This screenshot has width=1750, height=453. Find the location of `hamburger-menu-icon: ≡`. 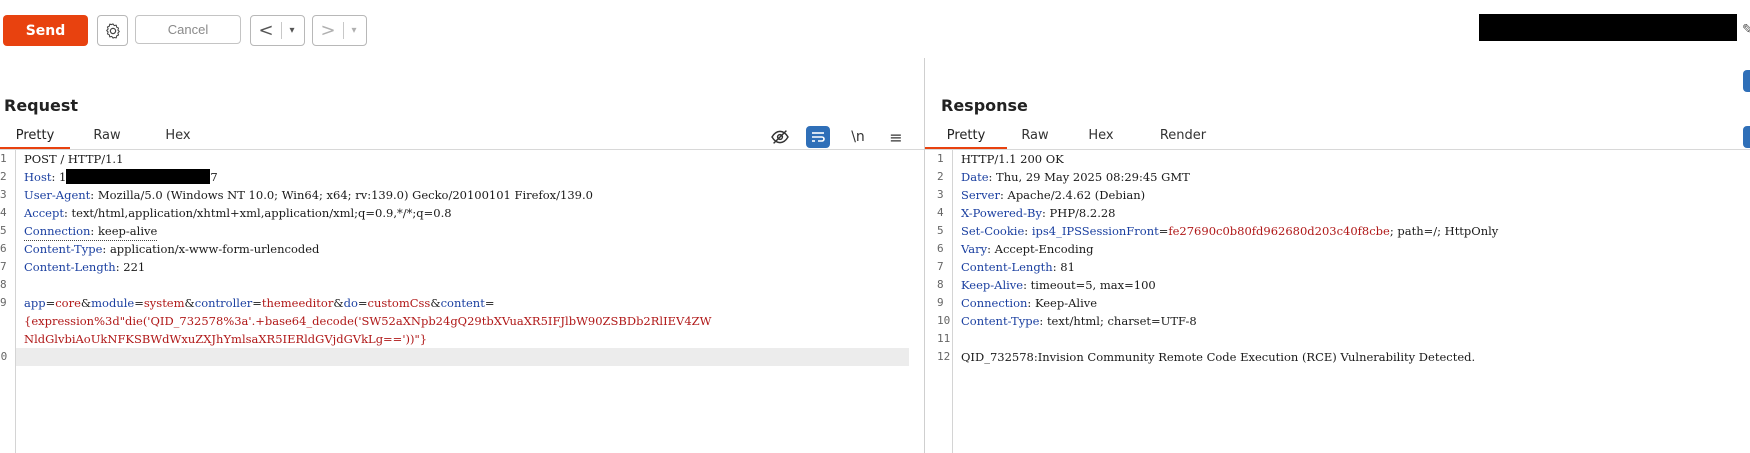

hamburger-menu-icon: ≡ is located at coordinates (896, 137).